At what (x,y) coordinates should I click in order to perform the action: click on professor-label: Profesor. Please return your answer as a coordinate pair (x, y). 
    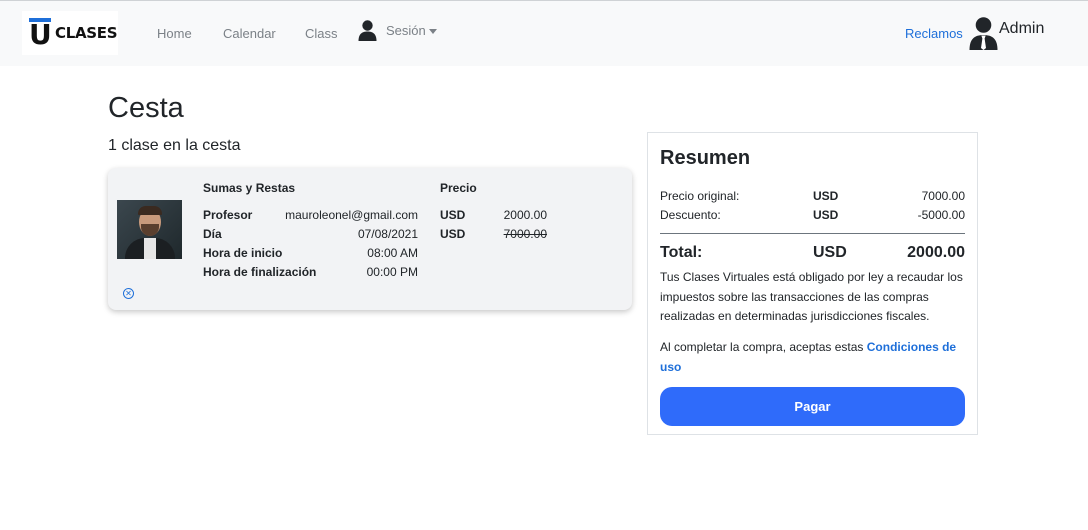
    Looking at the image, I should click on (228, 215).